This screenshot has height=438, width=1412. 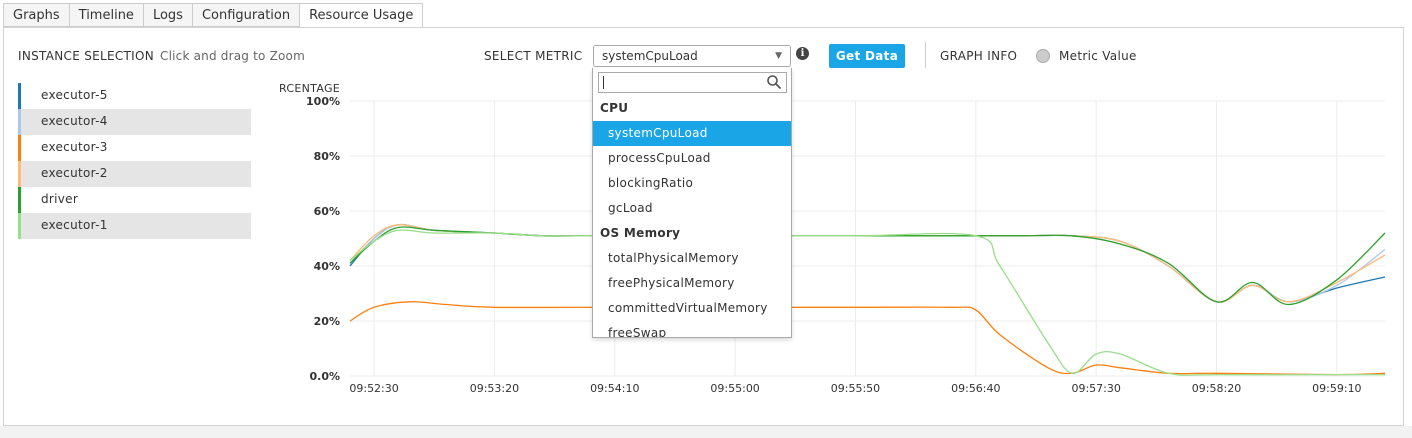 What do you see at coordinates (692, 82) in the screenshot?
I see `dropdown-search-input` at bounding box center [692, 82].